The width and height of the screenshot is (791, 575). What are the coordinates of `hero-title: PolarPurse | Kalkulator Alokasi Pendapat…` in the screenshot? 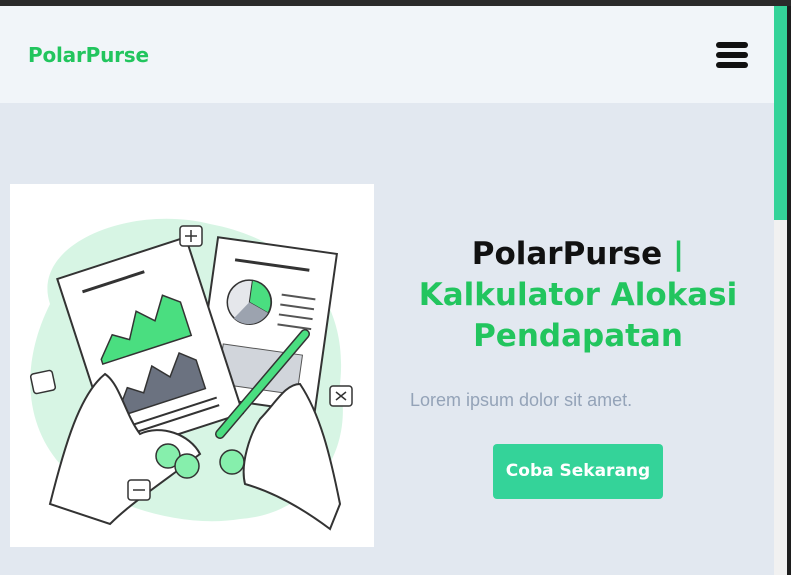 It's located at (578, 295).